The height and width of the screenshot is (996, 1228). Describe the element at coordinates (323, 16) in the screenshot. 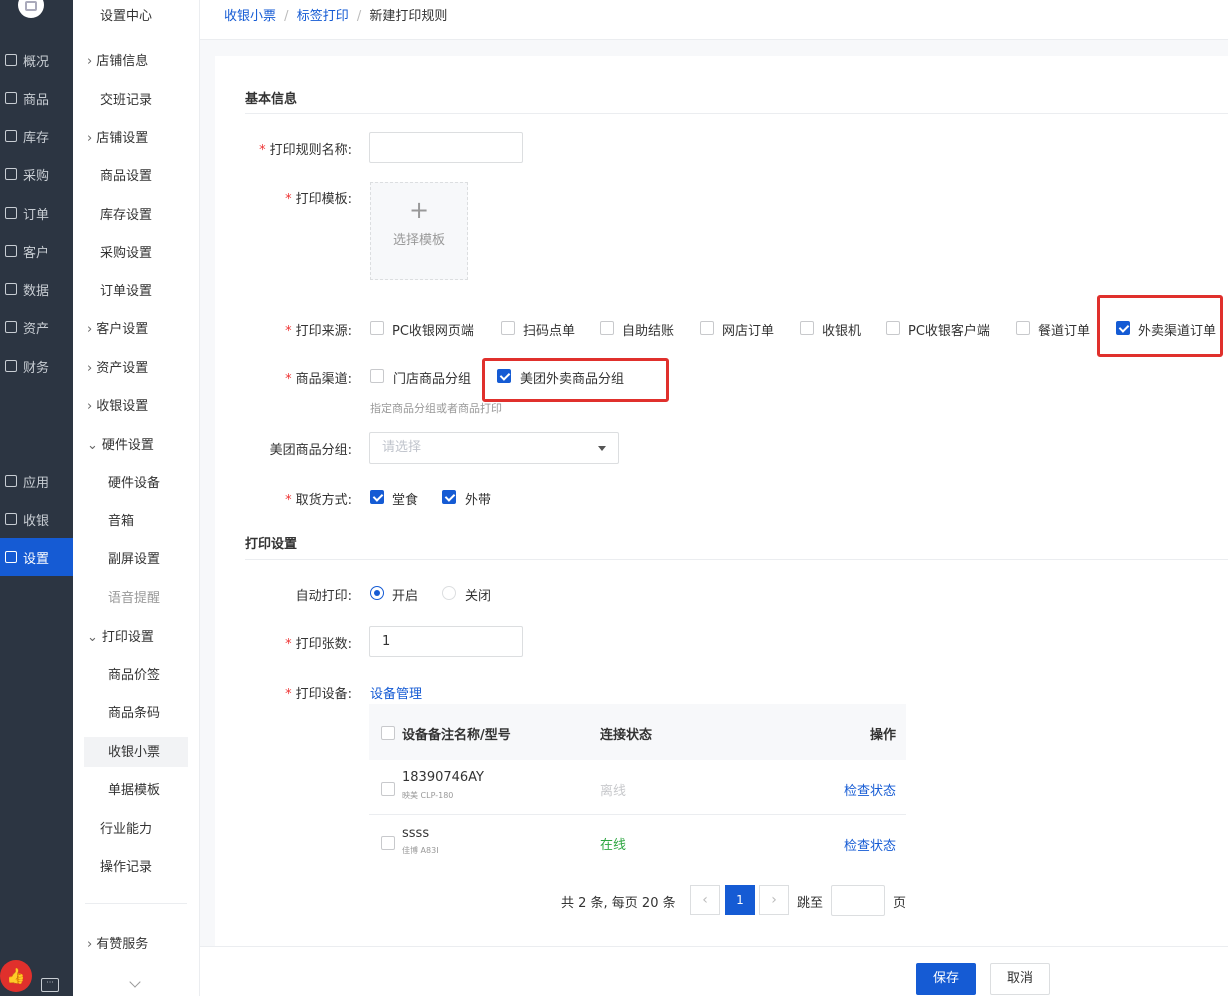

I see `breadcrumb-link-label-print: 标签打印` at that location.